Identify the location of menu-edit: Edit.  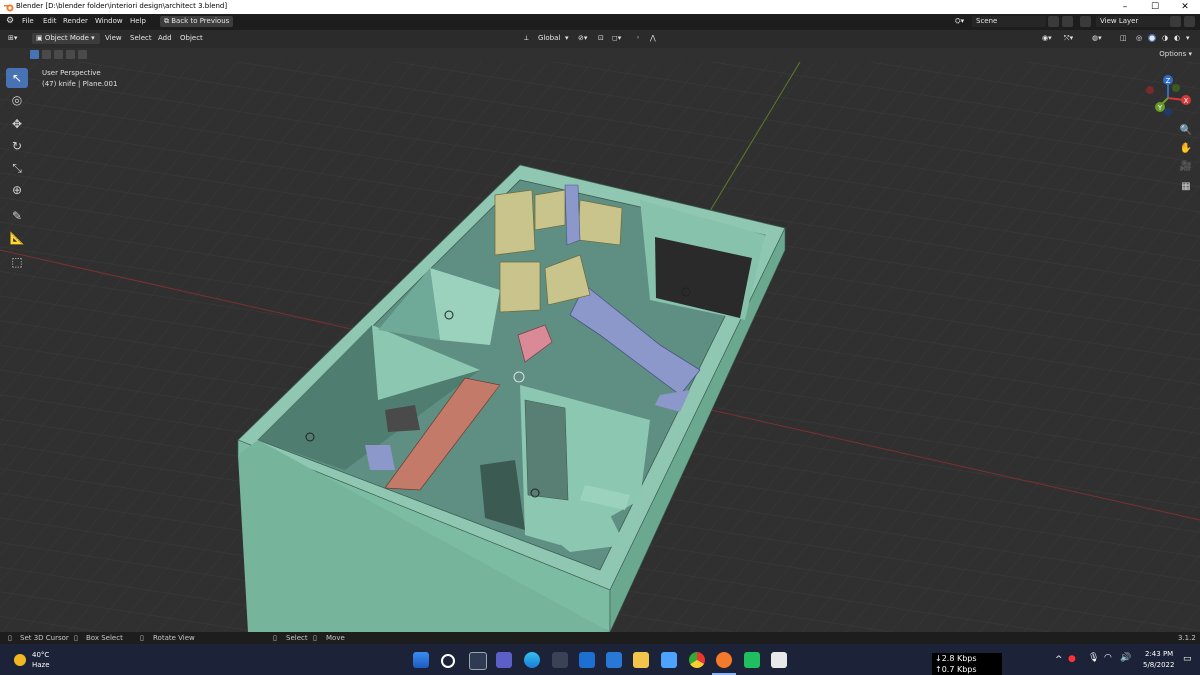
(50, 21).